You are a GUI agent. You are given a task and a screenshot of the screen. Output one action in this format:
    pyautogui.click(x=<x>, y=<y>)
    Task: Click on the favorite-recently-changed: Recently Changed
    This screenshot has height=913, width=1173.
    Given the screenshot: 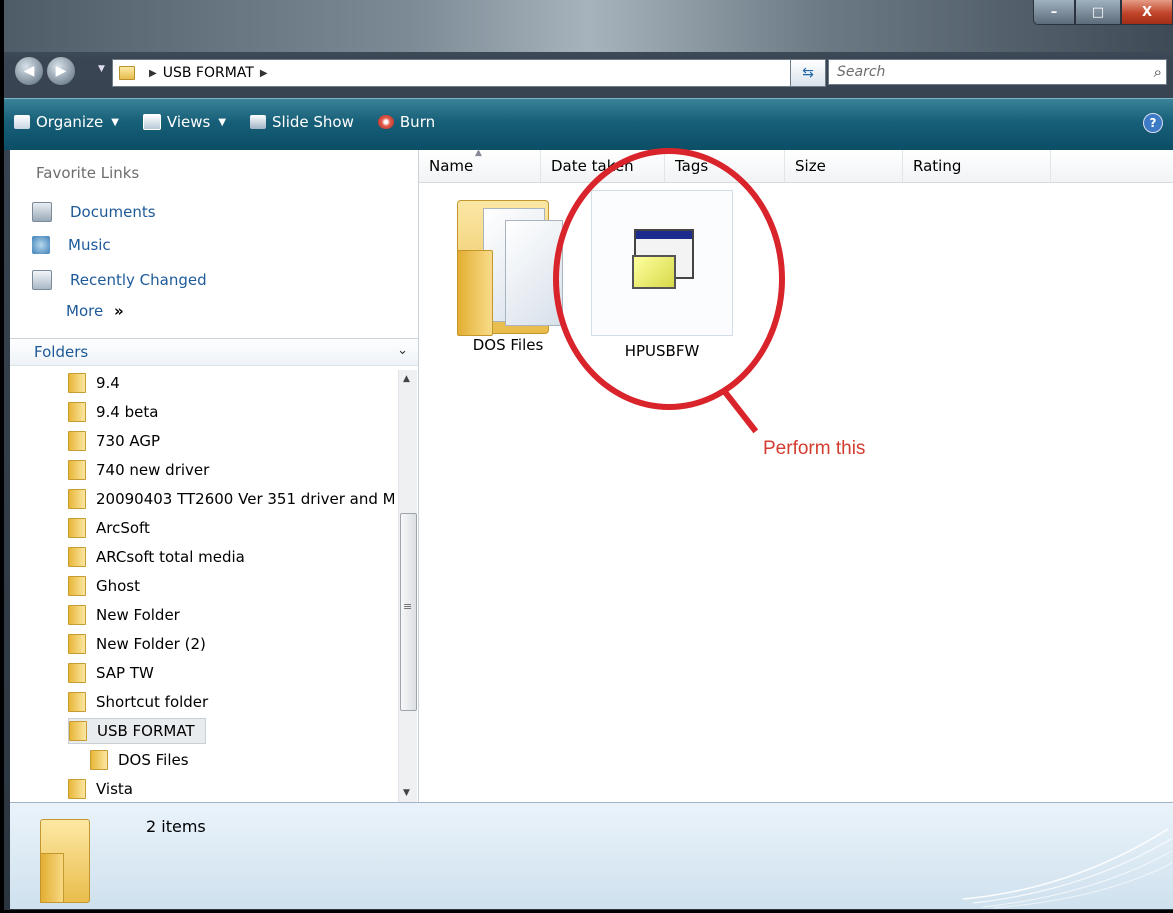 What is the action you would take?
    pyautogui.click(x=119, y=280)
    